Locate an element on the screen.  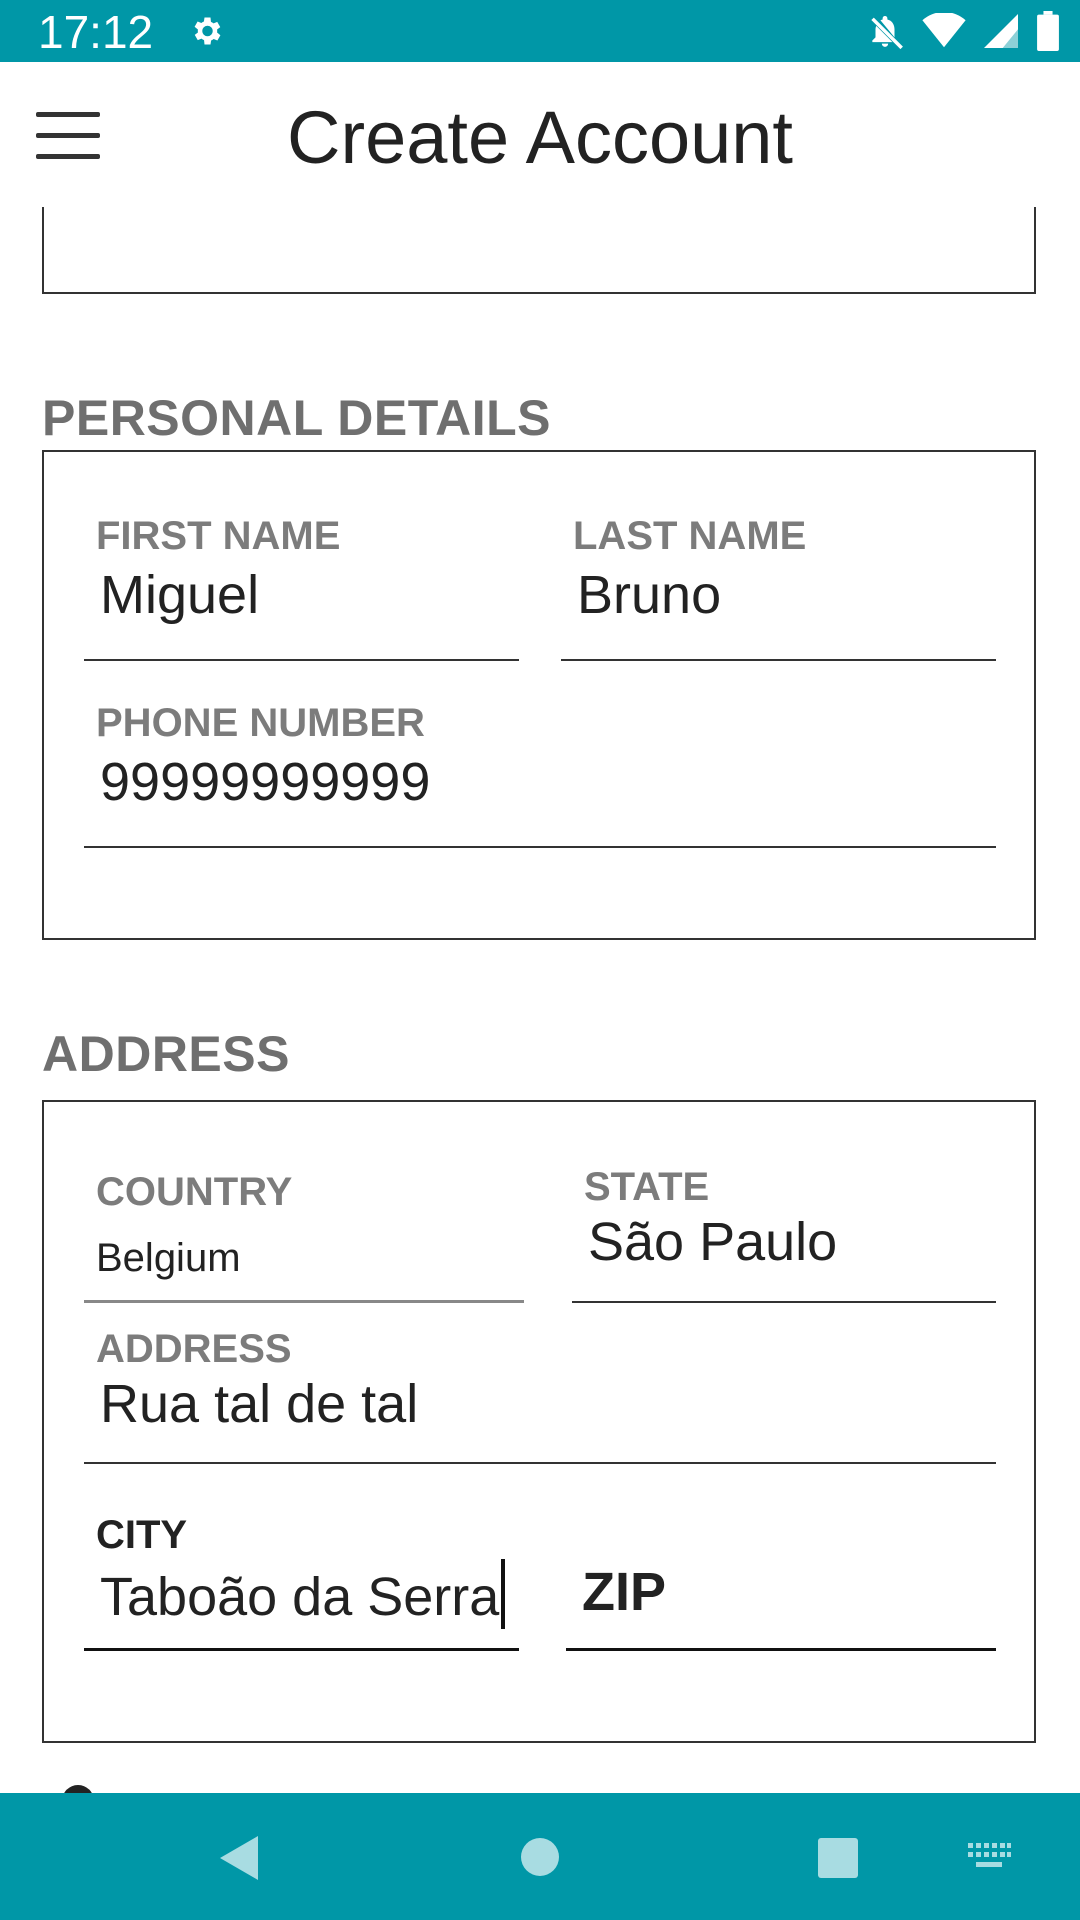
zip-input: ZIP is located at coordinates (624, 1592).